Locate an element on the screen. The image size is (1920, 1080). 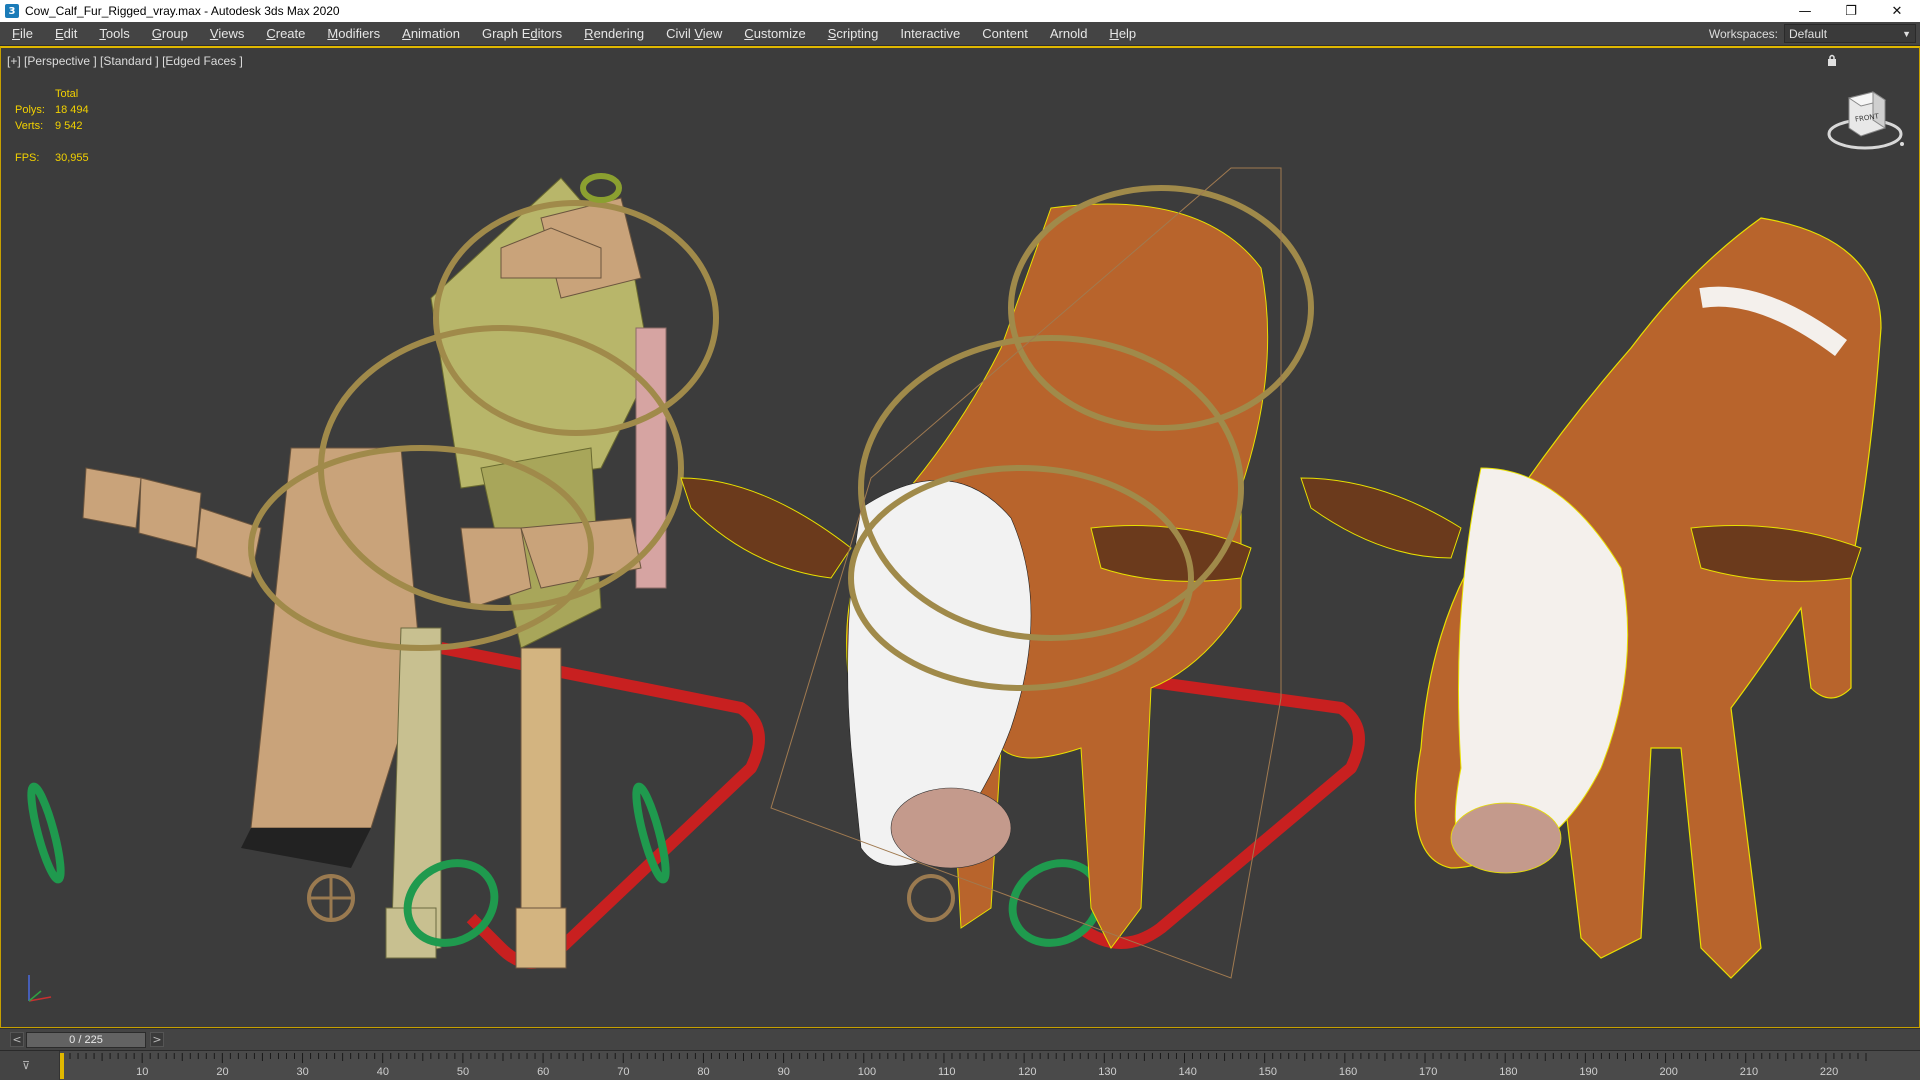
menu-item-text: nimation is located at coordinates (435, 33).